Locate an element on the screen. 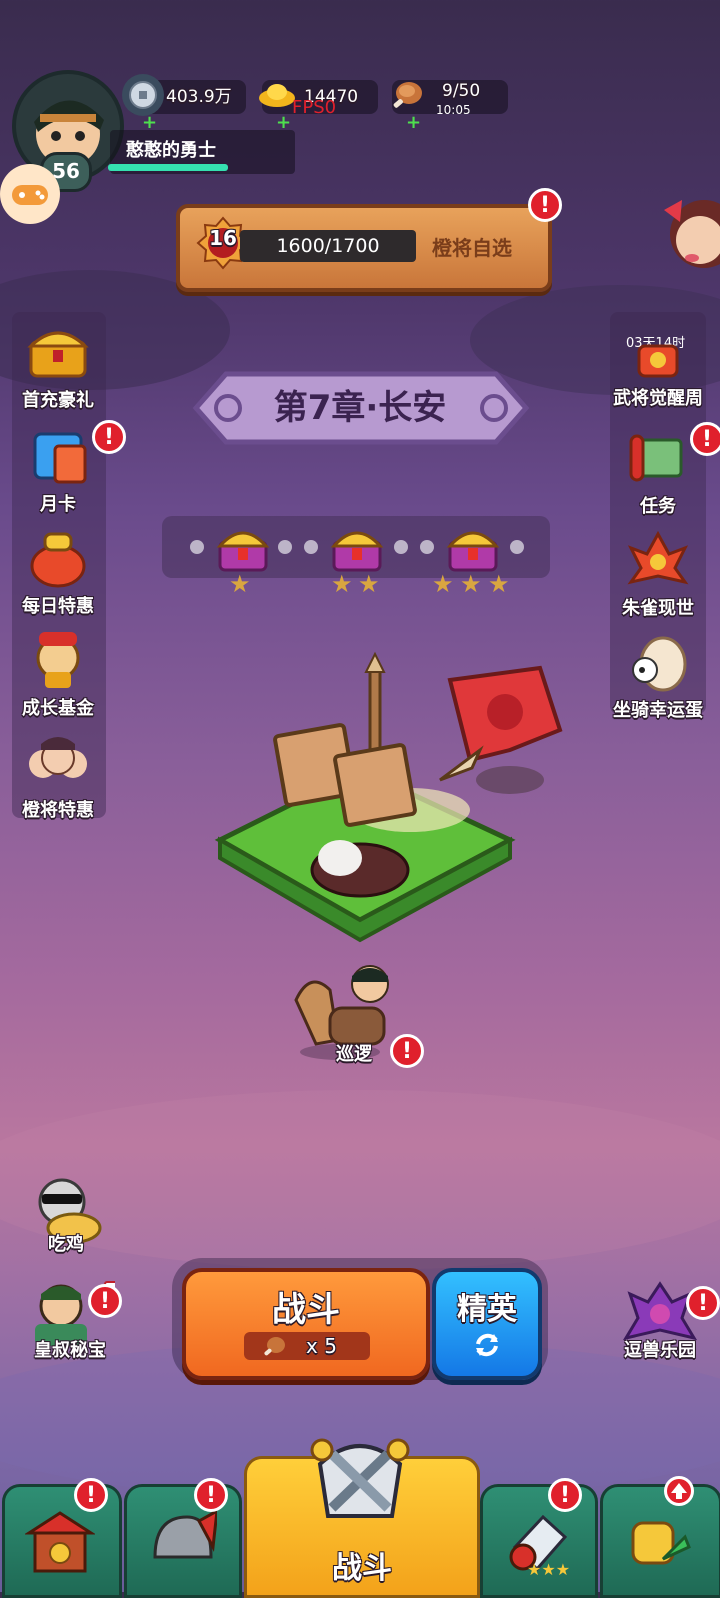  banner-alert-badge: ! is located at coordinates (545, 205).